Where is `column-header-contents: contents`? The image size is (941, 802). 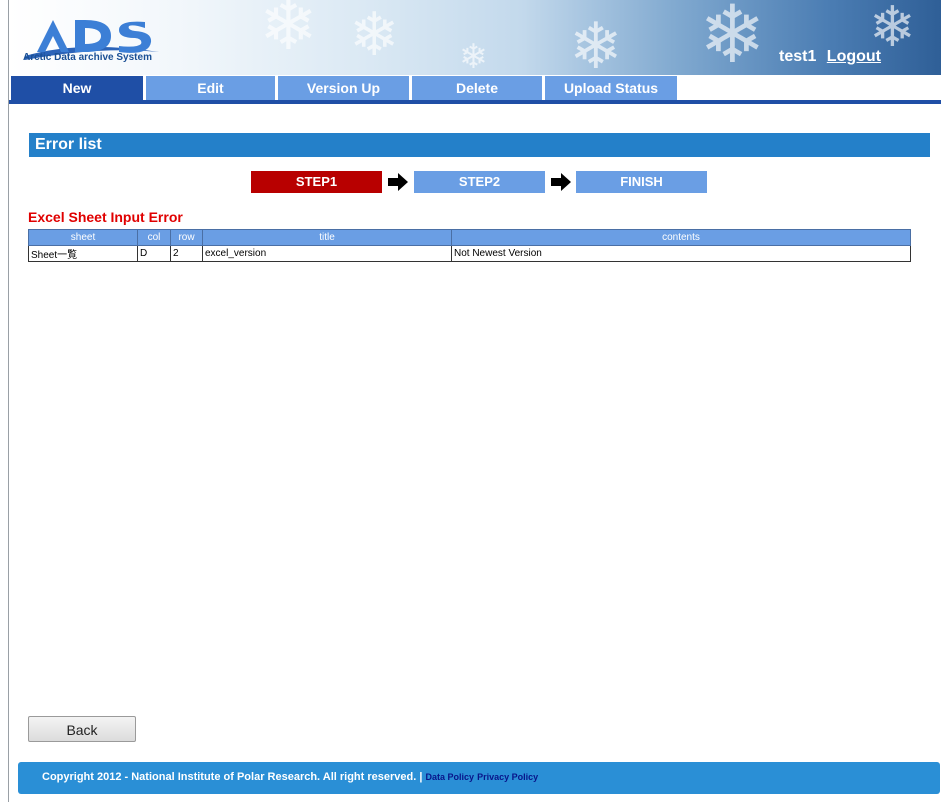
column-header-contents: contents is located at coordinates (681, 237).